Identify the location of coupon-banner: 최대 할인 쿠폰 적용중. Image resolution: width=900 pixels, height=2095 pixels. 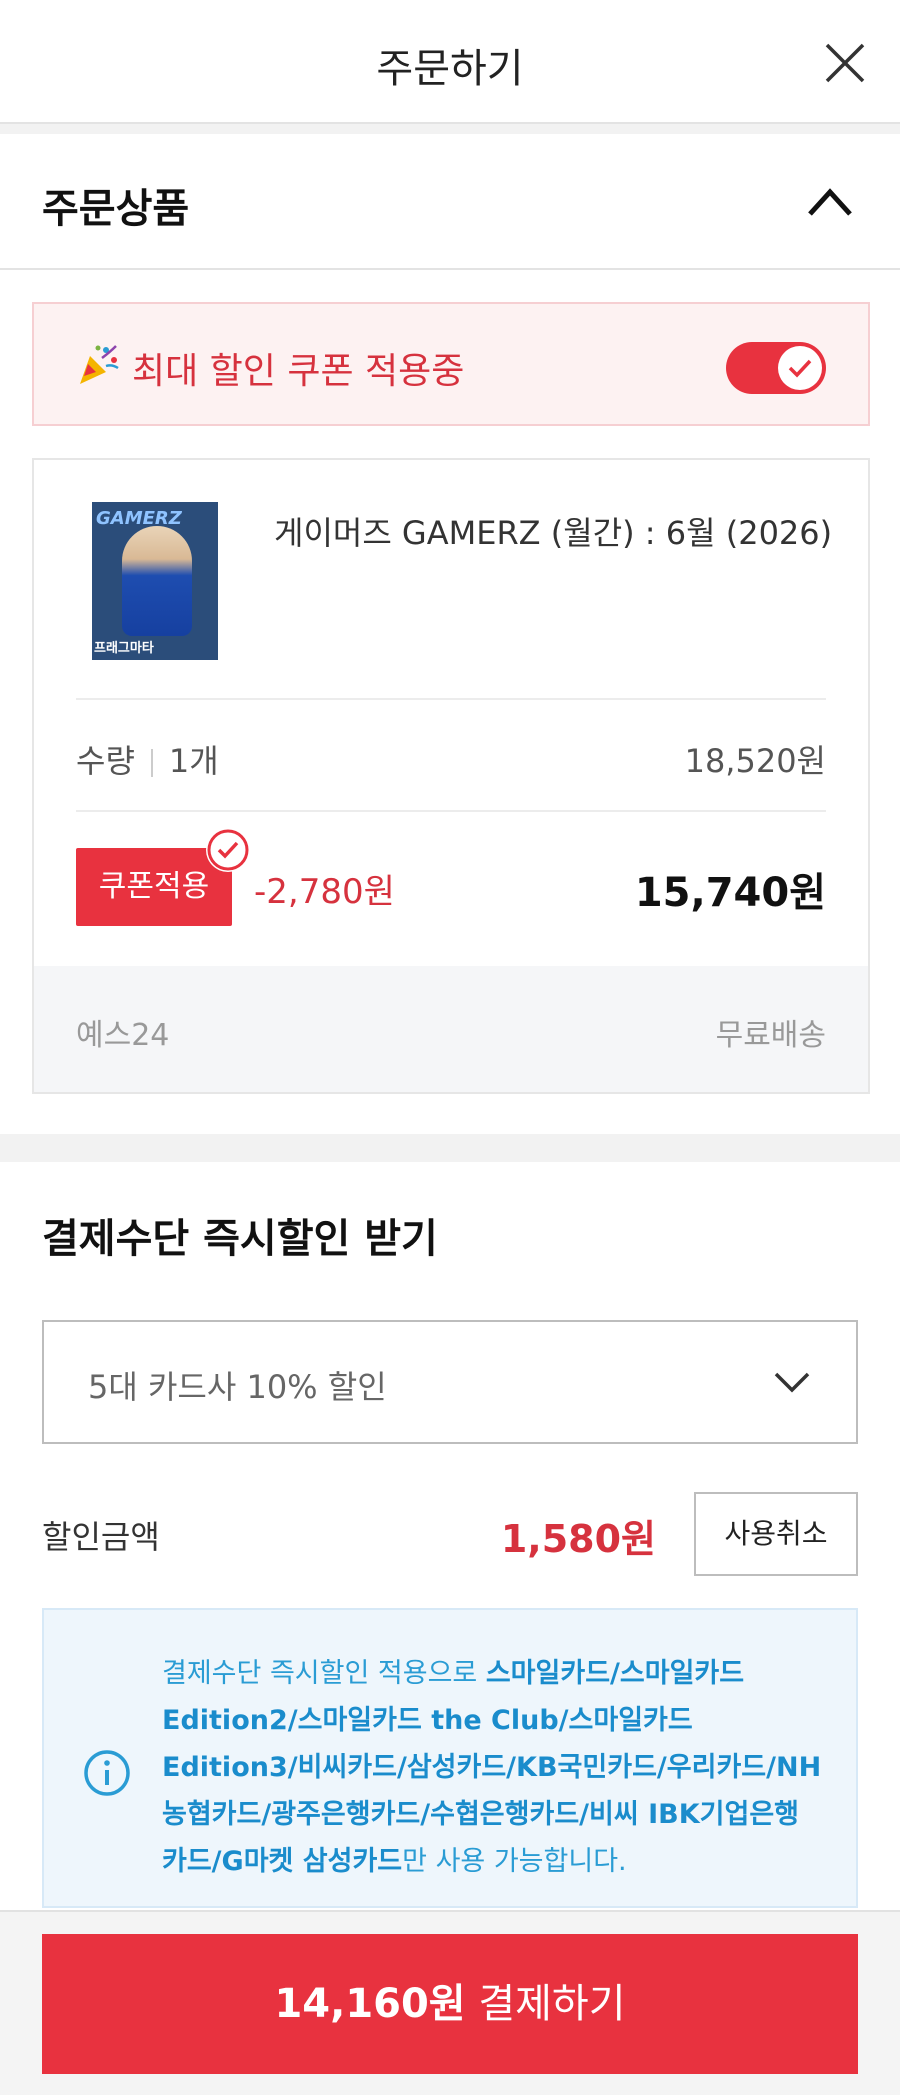
(451, 364).